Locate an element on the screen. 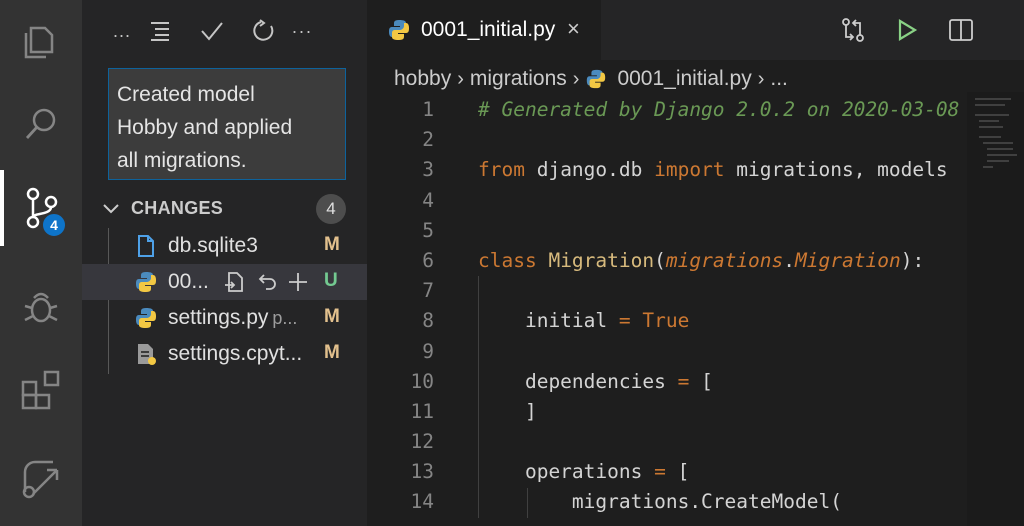  line-number: 12 is located at coordinates (422, 442).